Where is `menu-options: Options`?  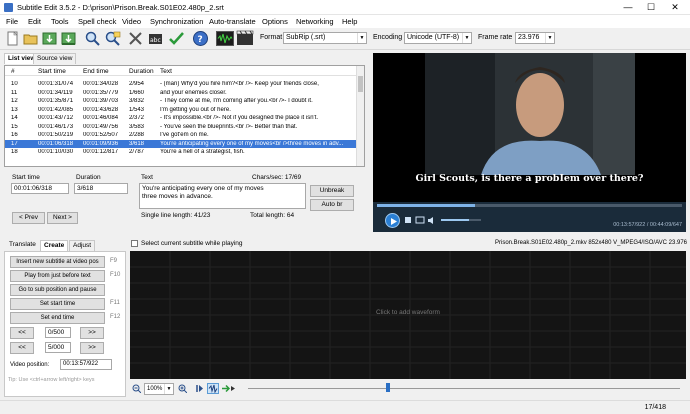
menu-options: Options is located at coordinates (275, 21).